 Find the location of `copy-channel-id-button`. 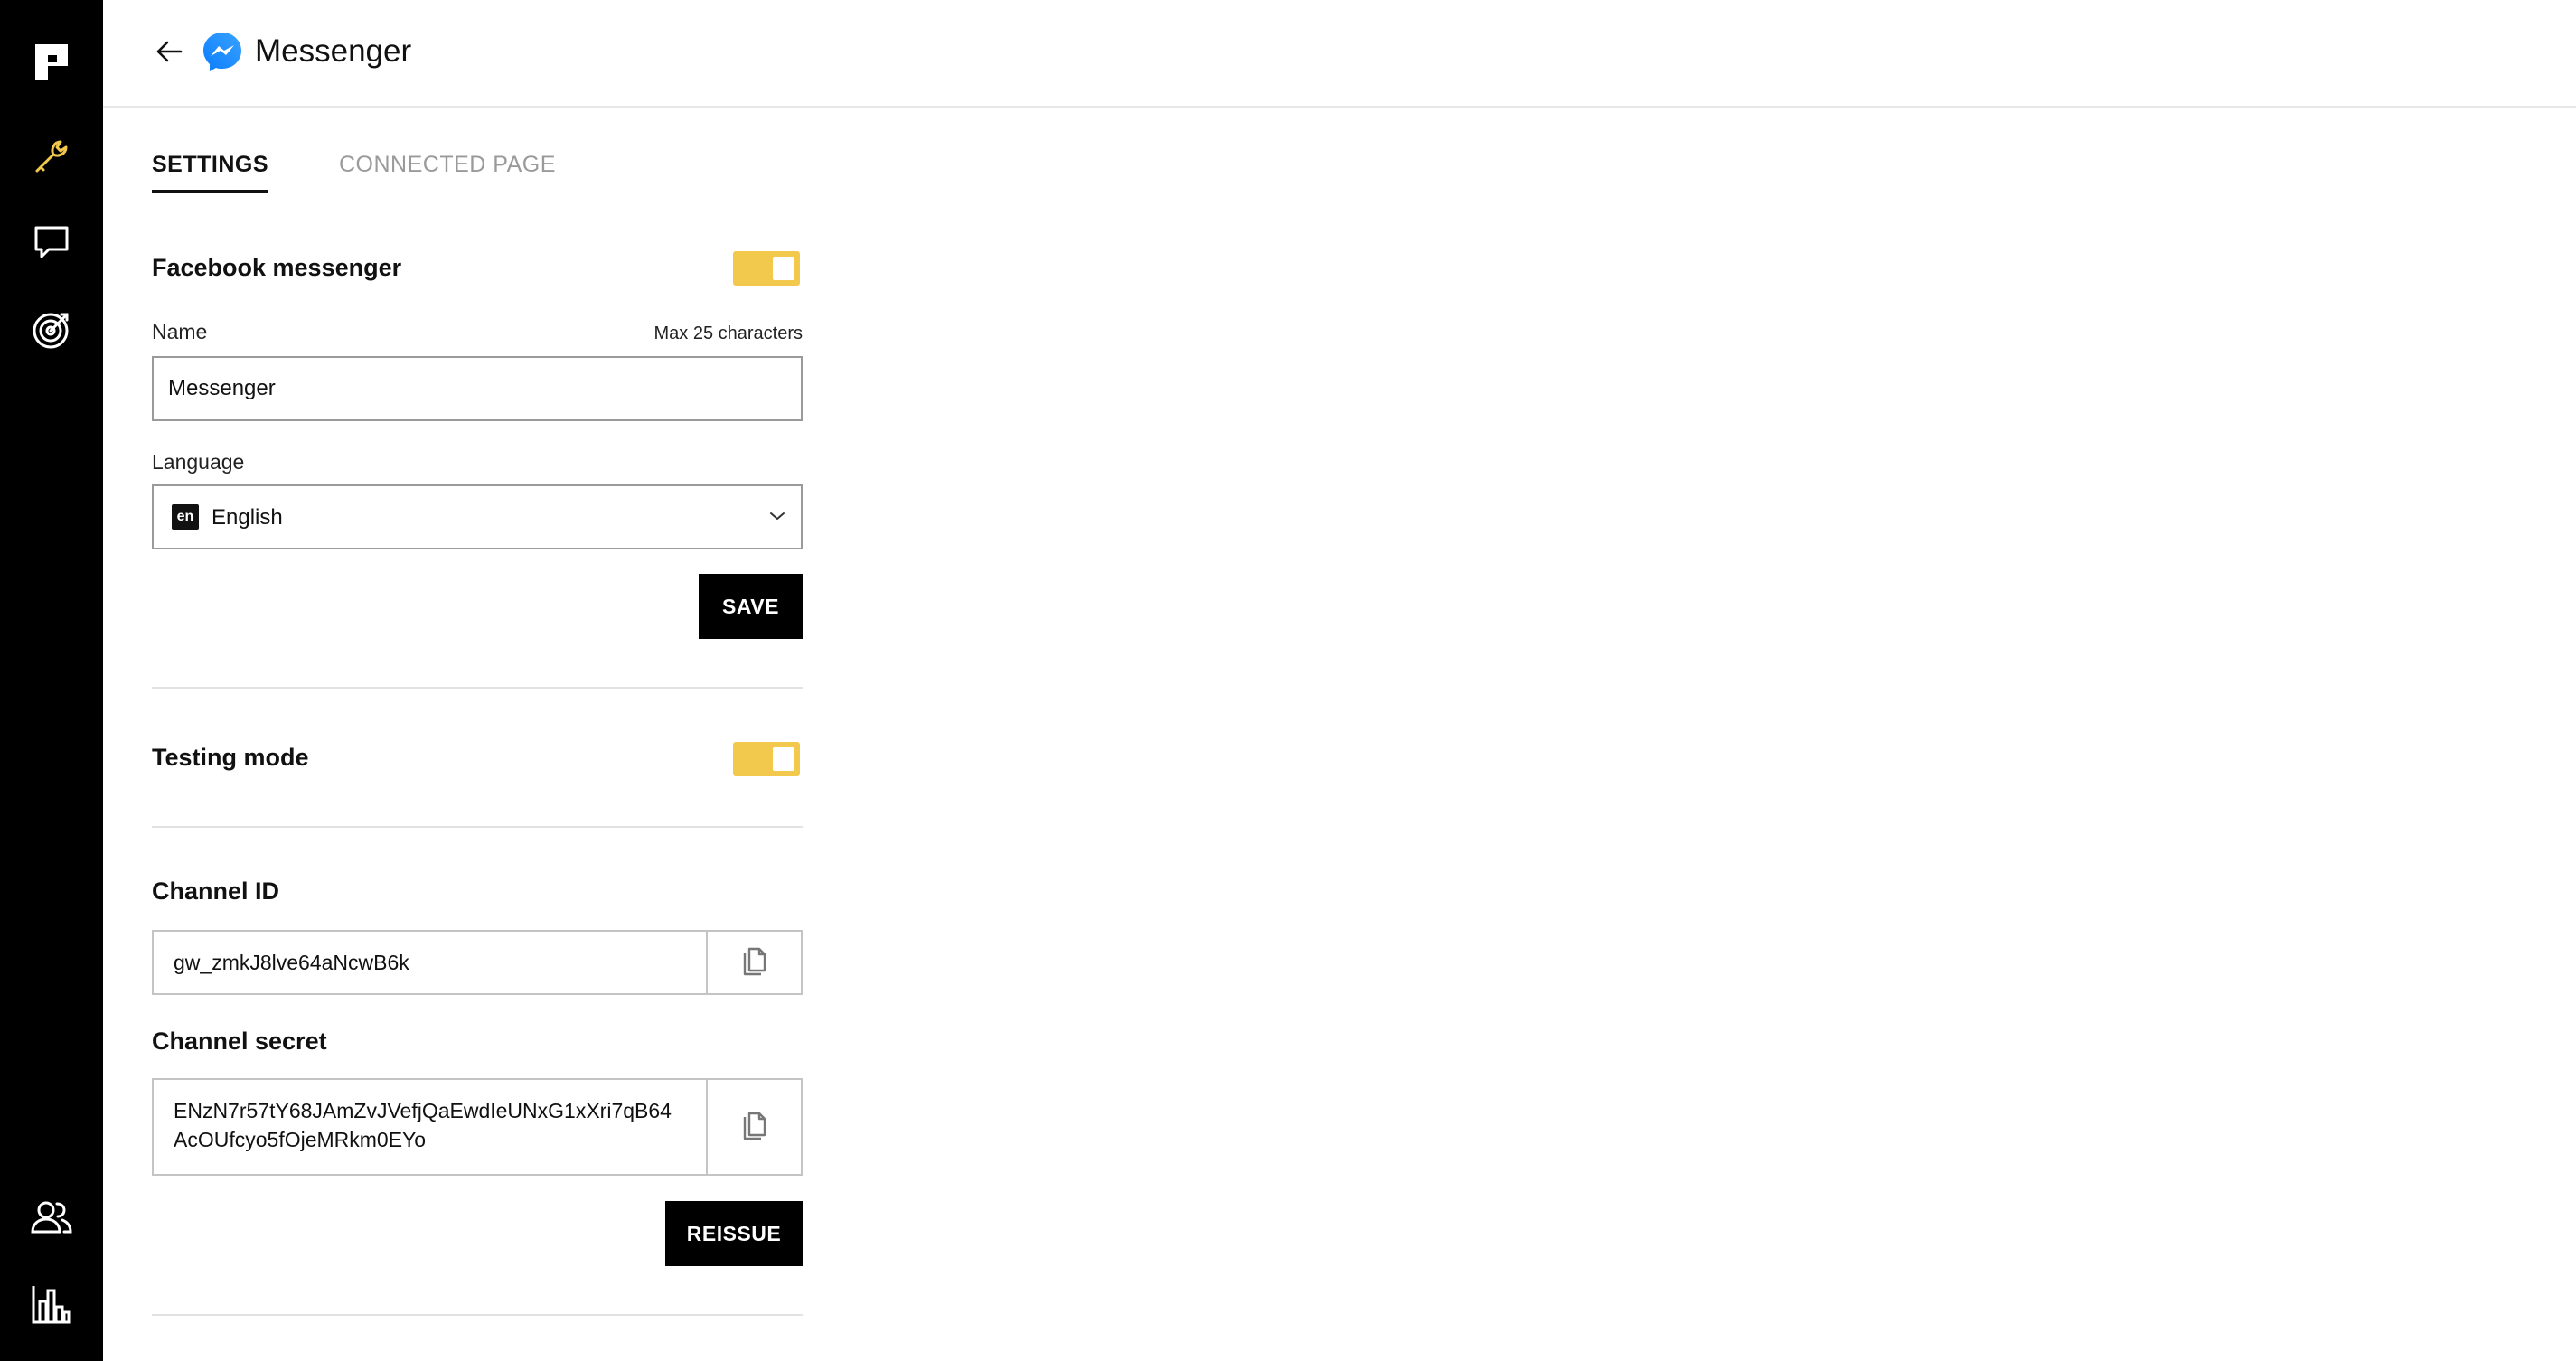

copy-channel-id-button is located at coordinates (753, 962).